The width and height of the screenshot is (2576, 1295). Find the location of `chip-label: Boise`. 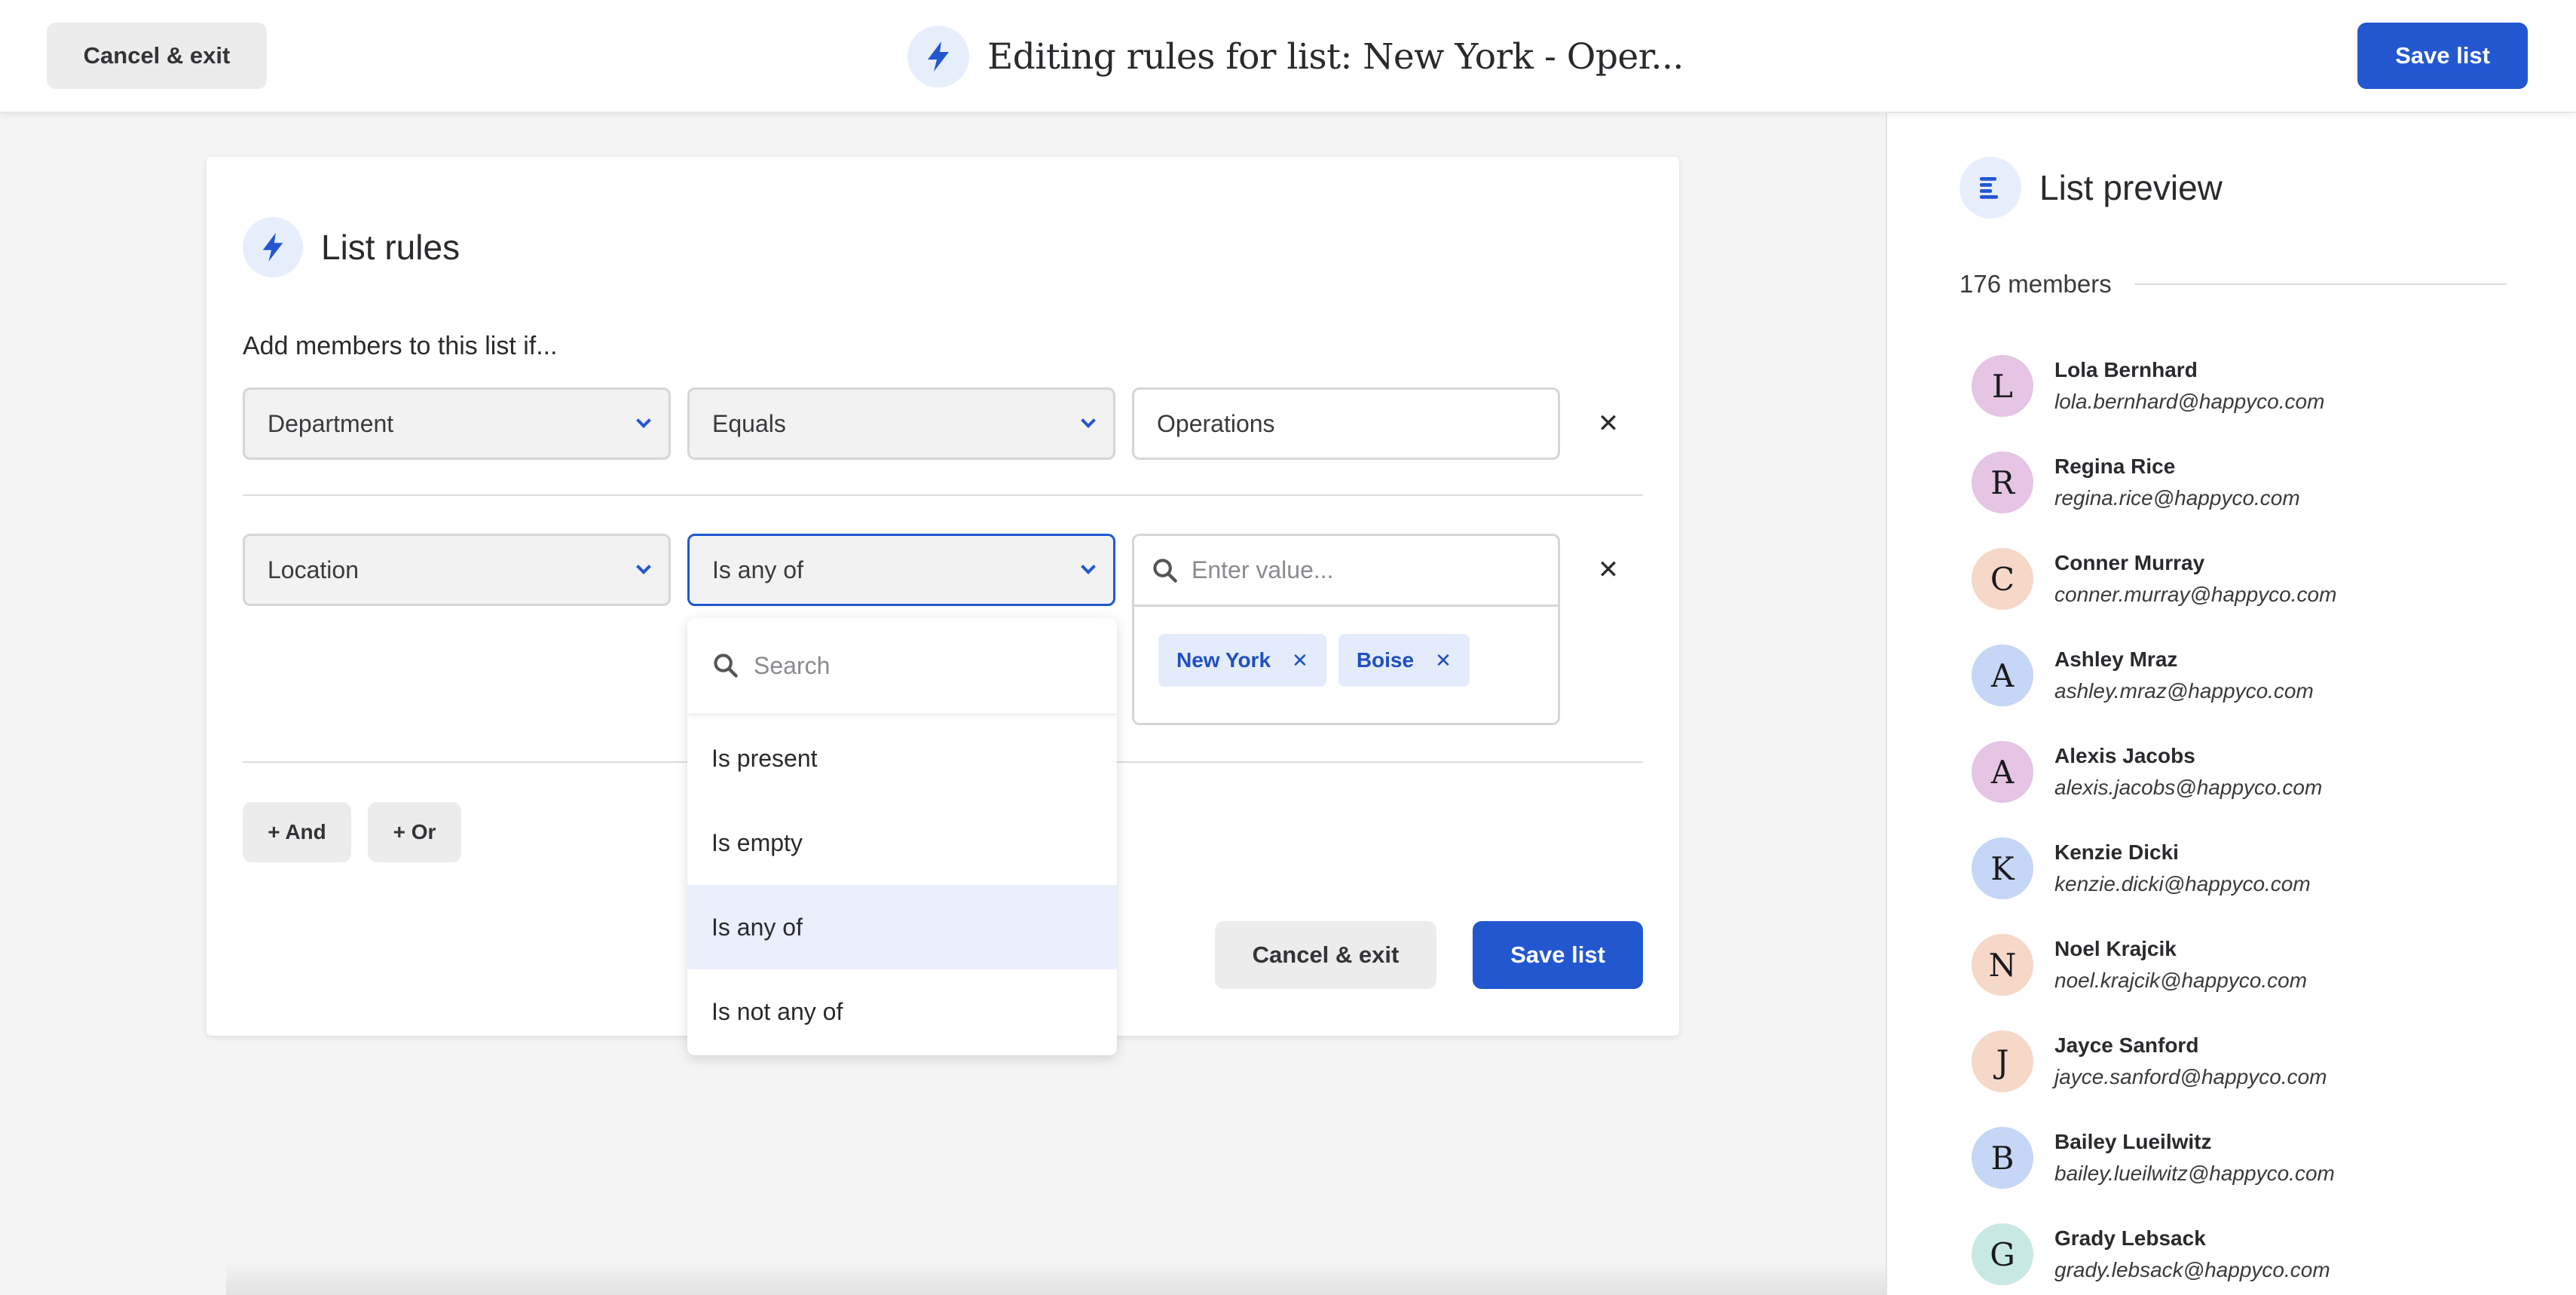

chip-label: Boise is located at coordinates (1386, 660).